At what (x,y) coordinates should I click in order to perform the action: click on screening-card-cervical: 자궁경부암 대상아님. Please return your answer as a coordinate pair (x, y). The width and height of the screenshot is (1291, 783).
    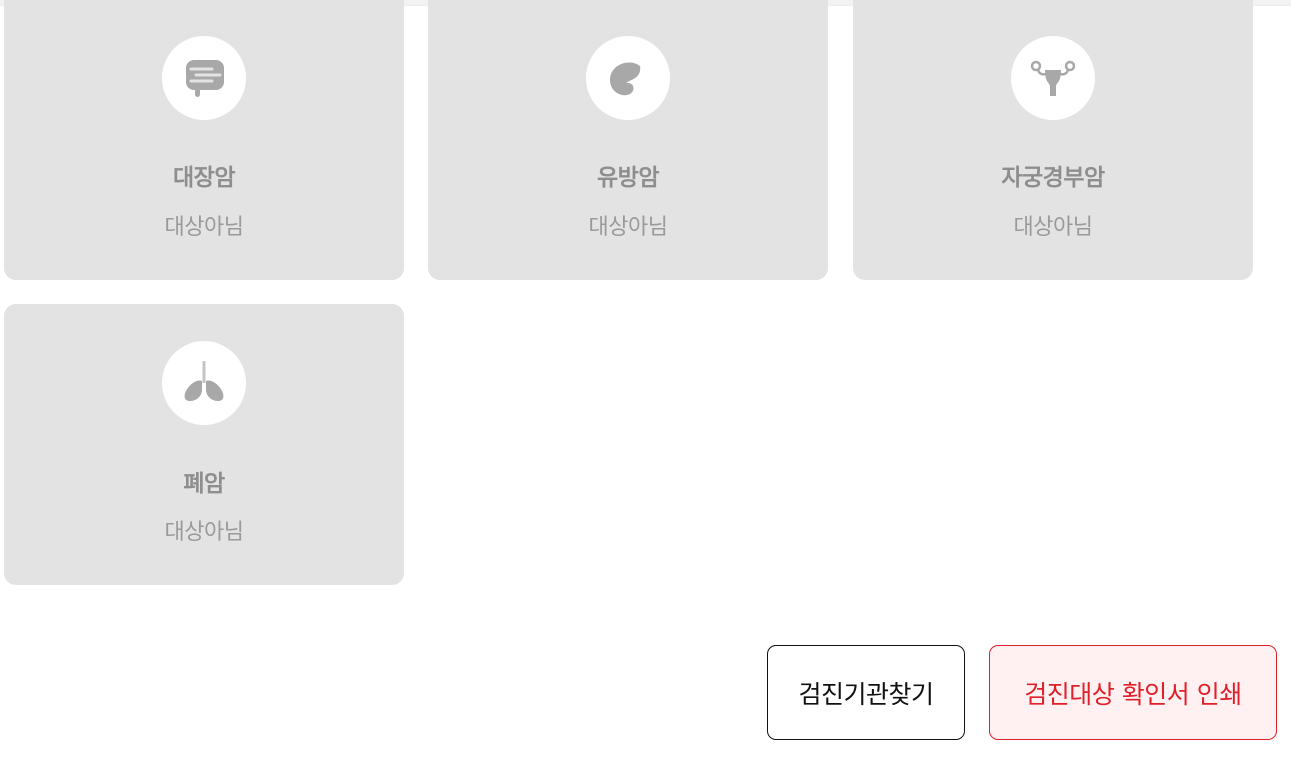
    Looking at the image, I should click on (1053, 140).